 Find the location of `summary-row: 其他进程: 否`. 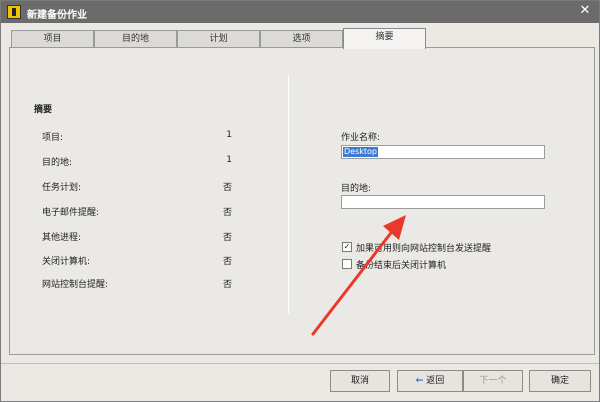

summary-row: 其他进程: 否 is located at coordinates (137, 237).